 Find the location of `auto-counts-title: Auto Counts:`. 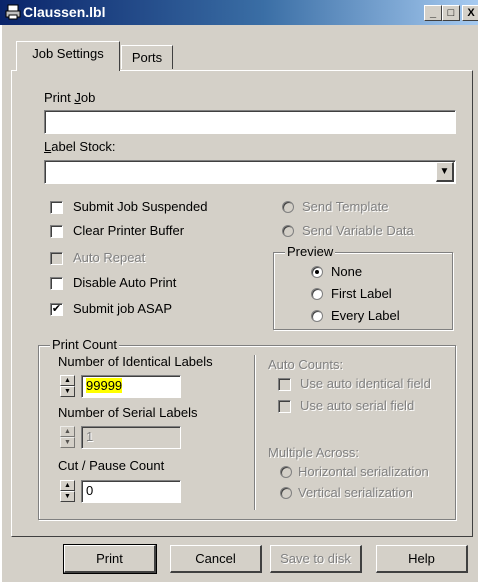

auto-counts-title: Auto Counts: is located at coordinates (306, 364).